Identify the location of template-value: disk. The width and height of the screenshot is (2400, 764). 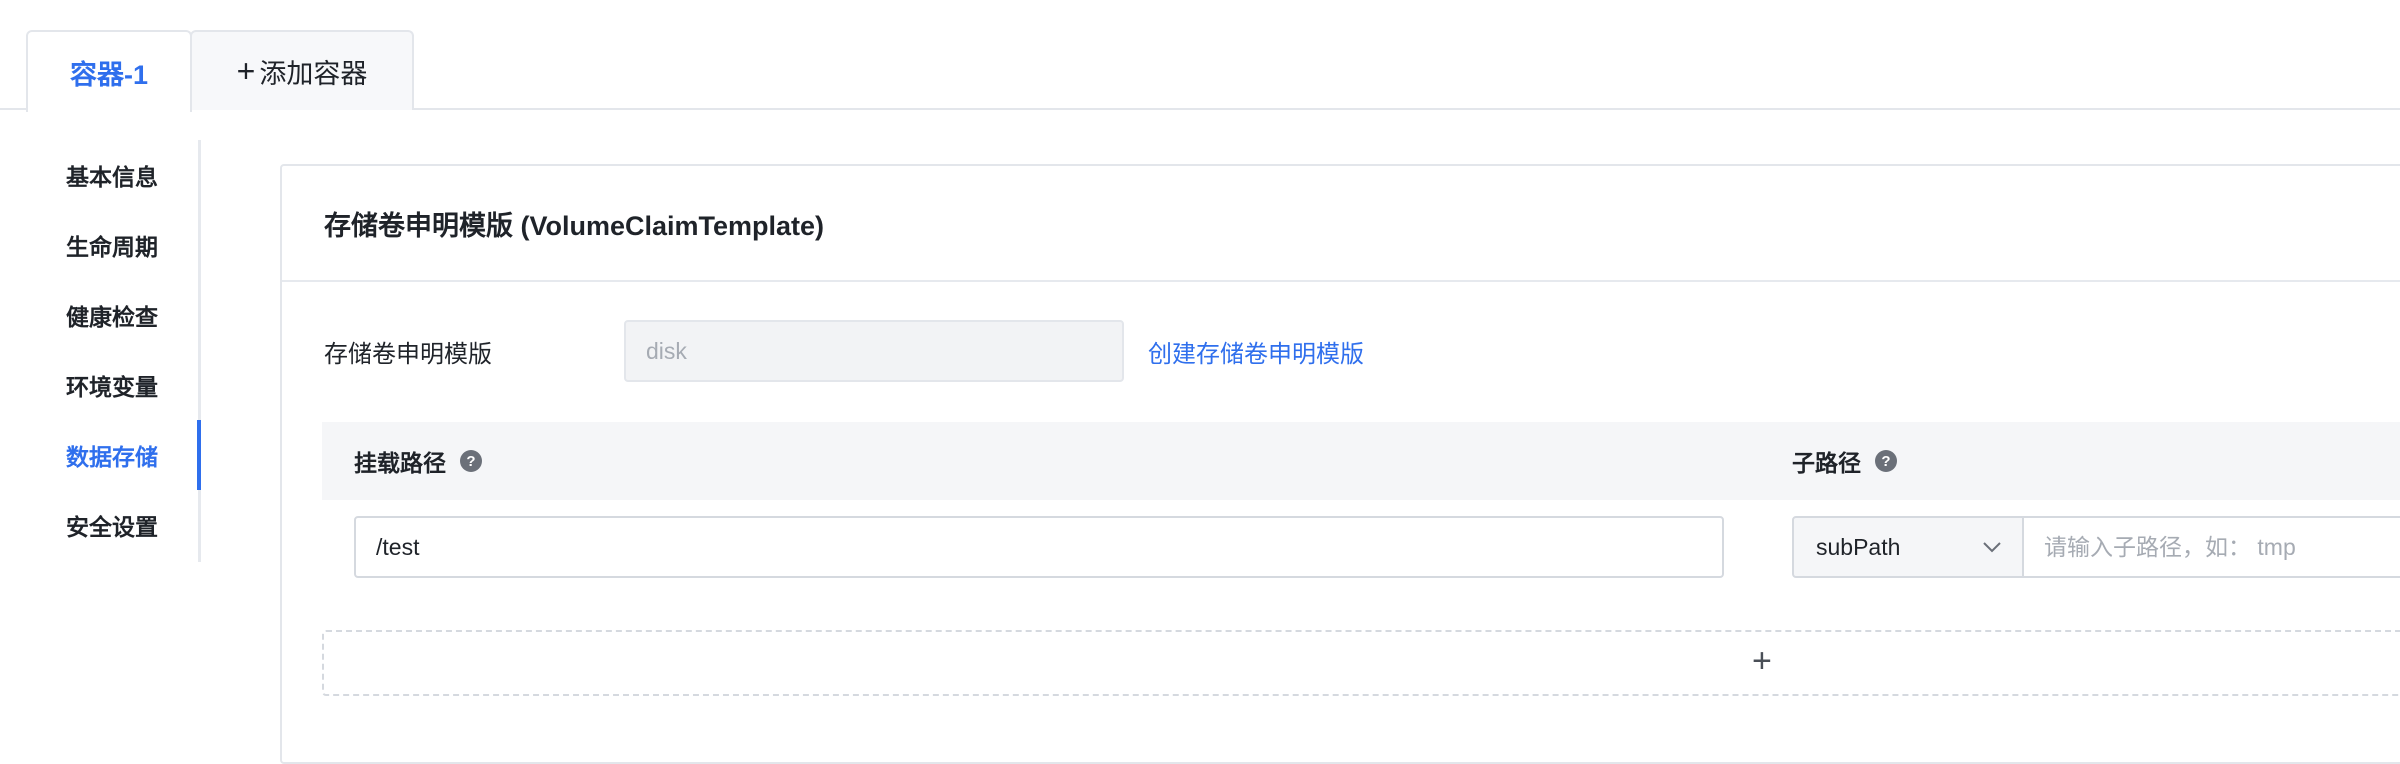
(666, 350).